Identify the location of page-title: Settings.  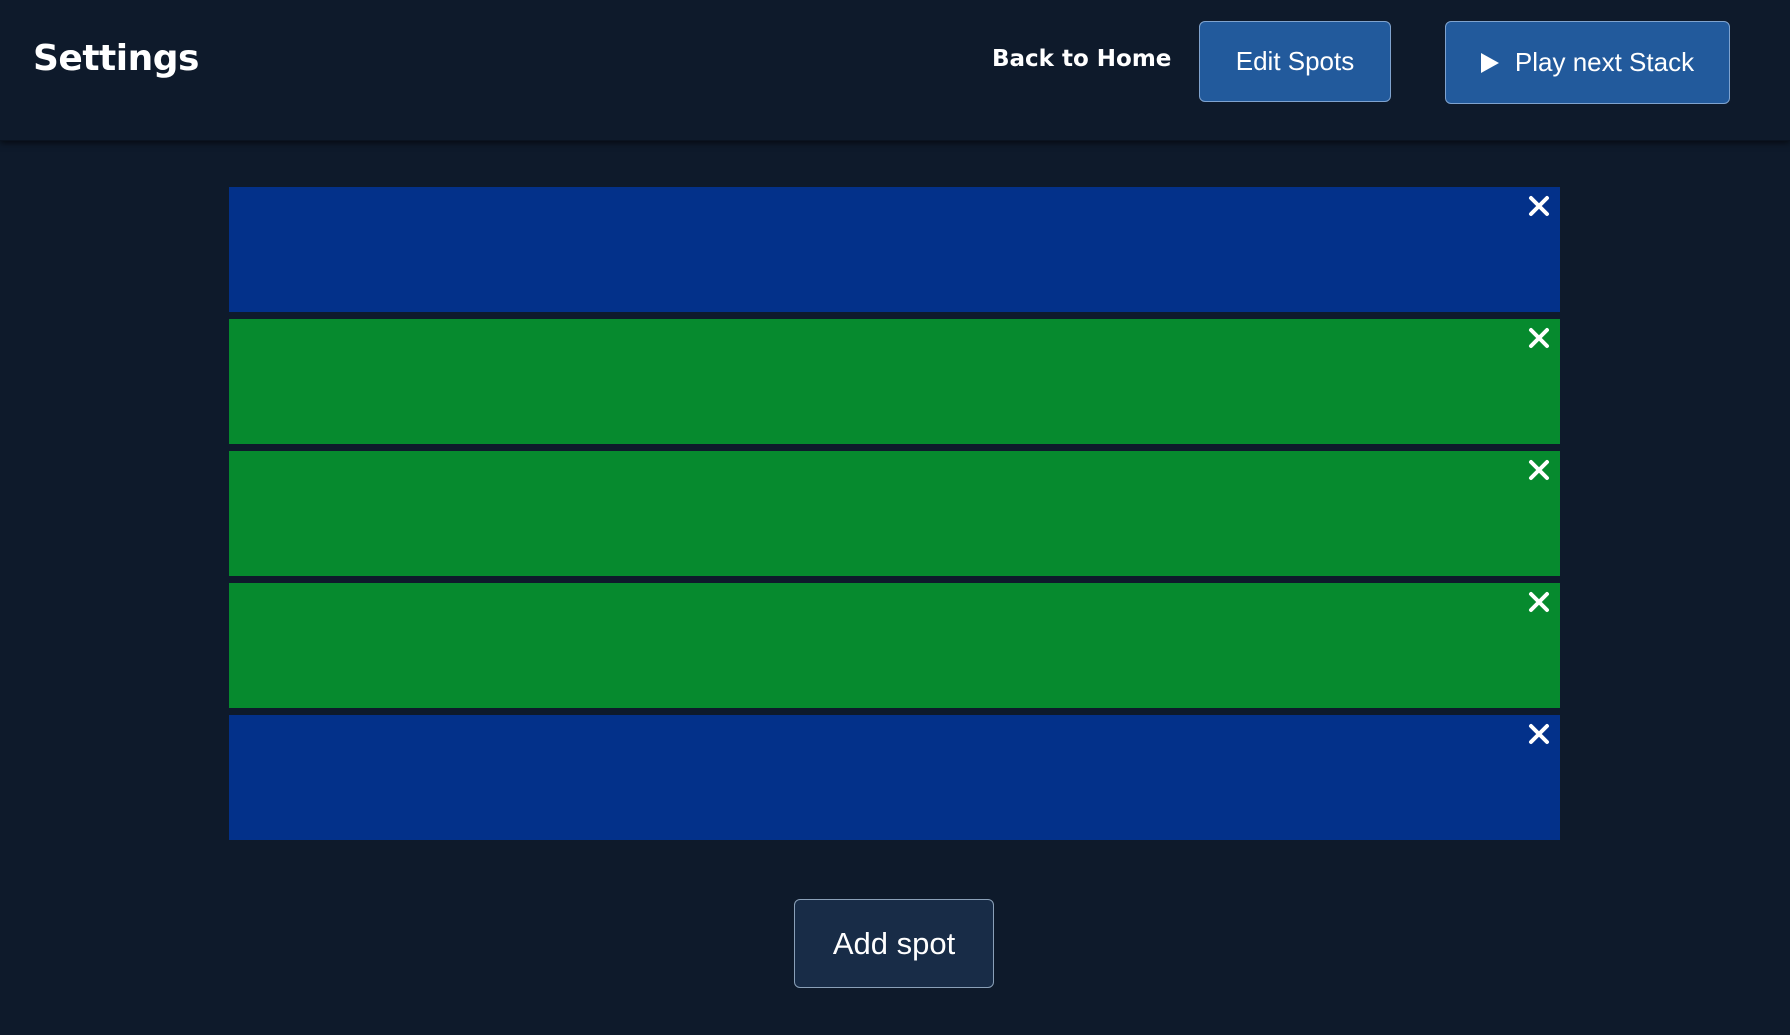
(116, 58).